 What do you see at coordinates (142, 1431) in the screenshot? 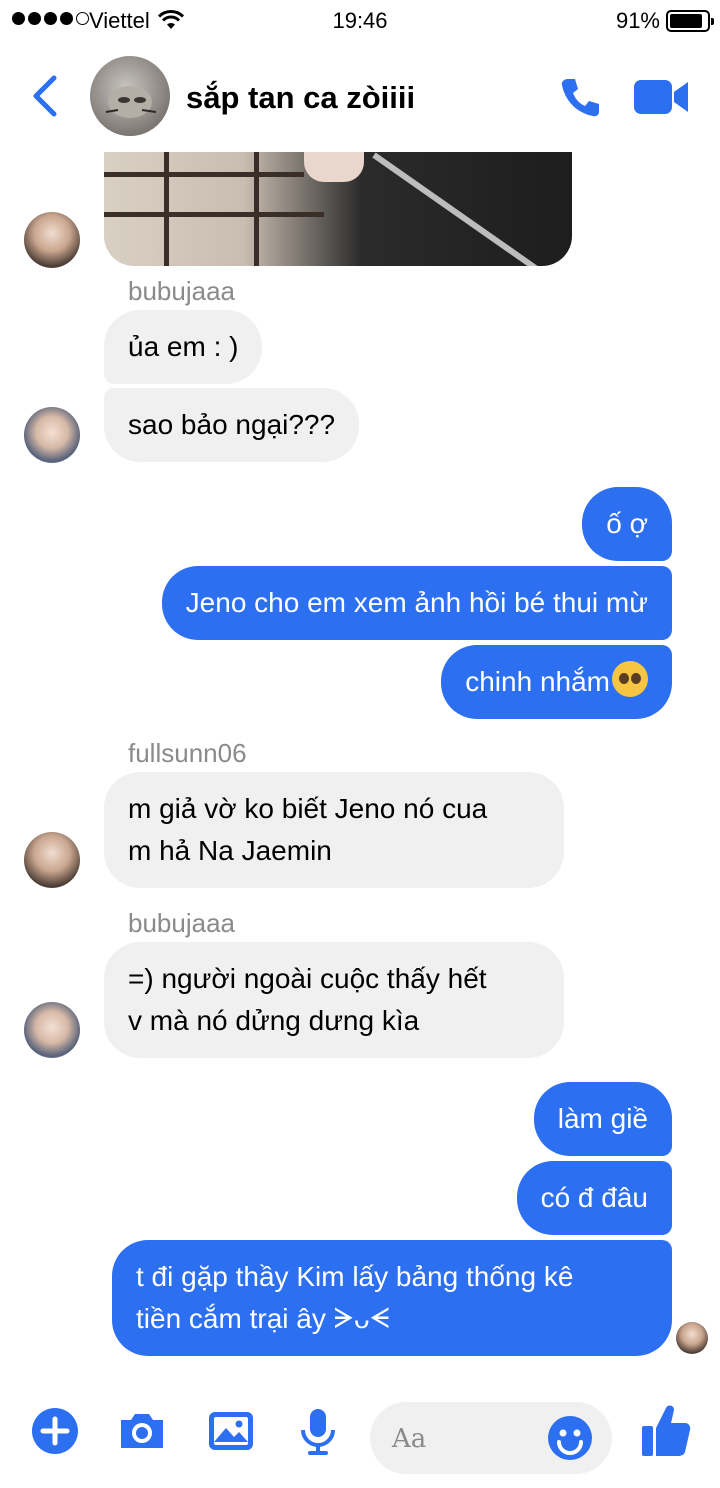
I see `camera-icon` at bounding box center [142, 1431].